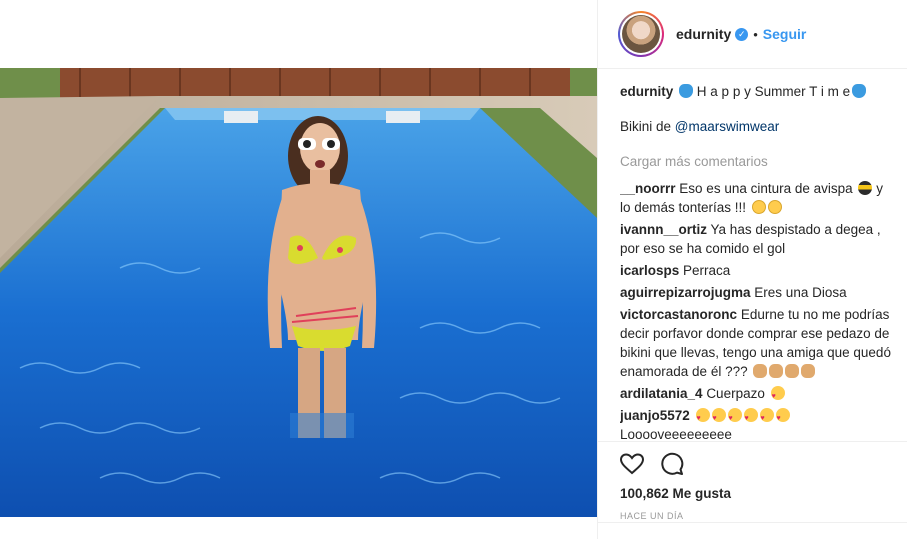 The width and height of the screenshot is (907, 539). I want to click on post-timestamp: HACE UN DÍA, so click(752, 511).